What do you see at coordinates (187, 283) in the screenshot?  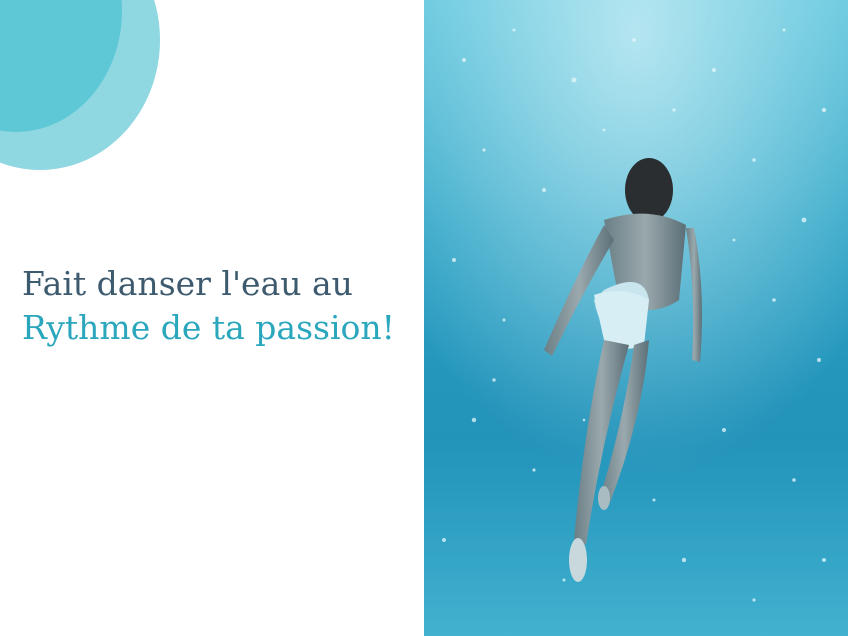 I see `headline-line-1: Fait danser l'eau au` at bounding box center [187, 283].